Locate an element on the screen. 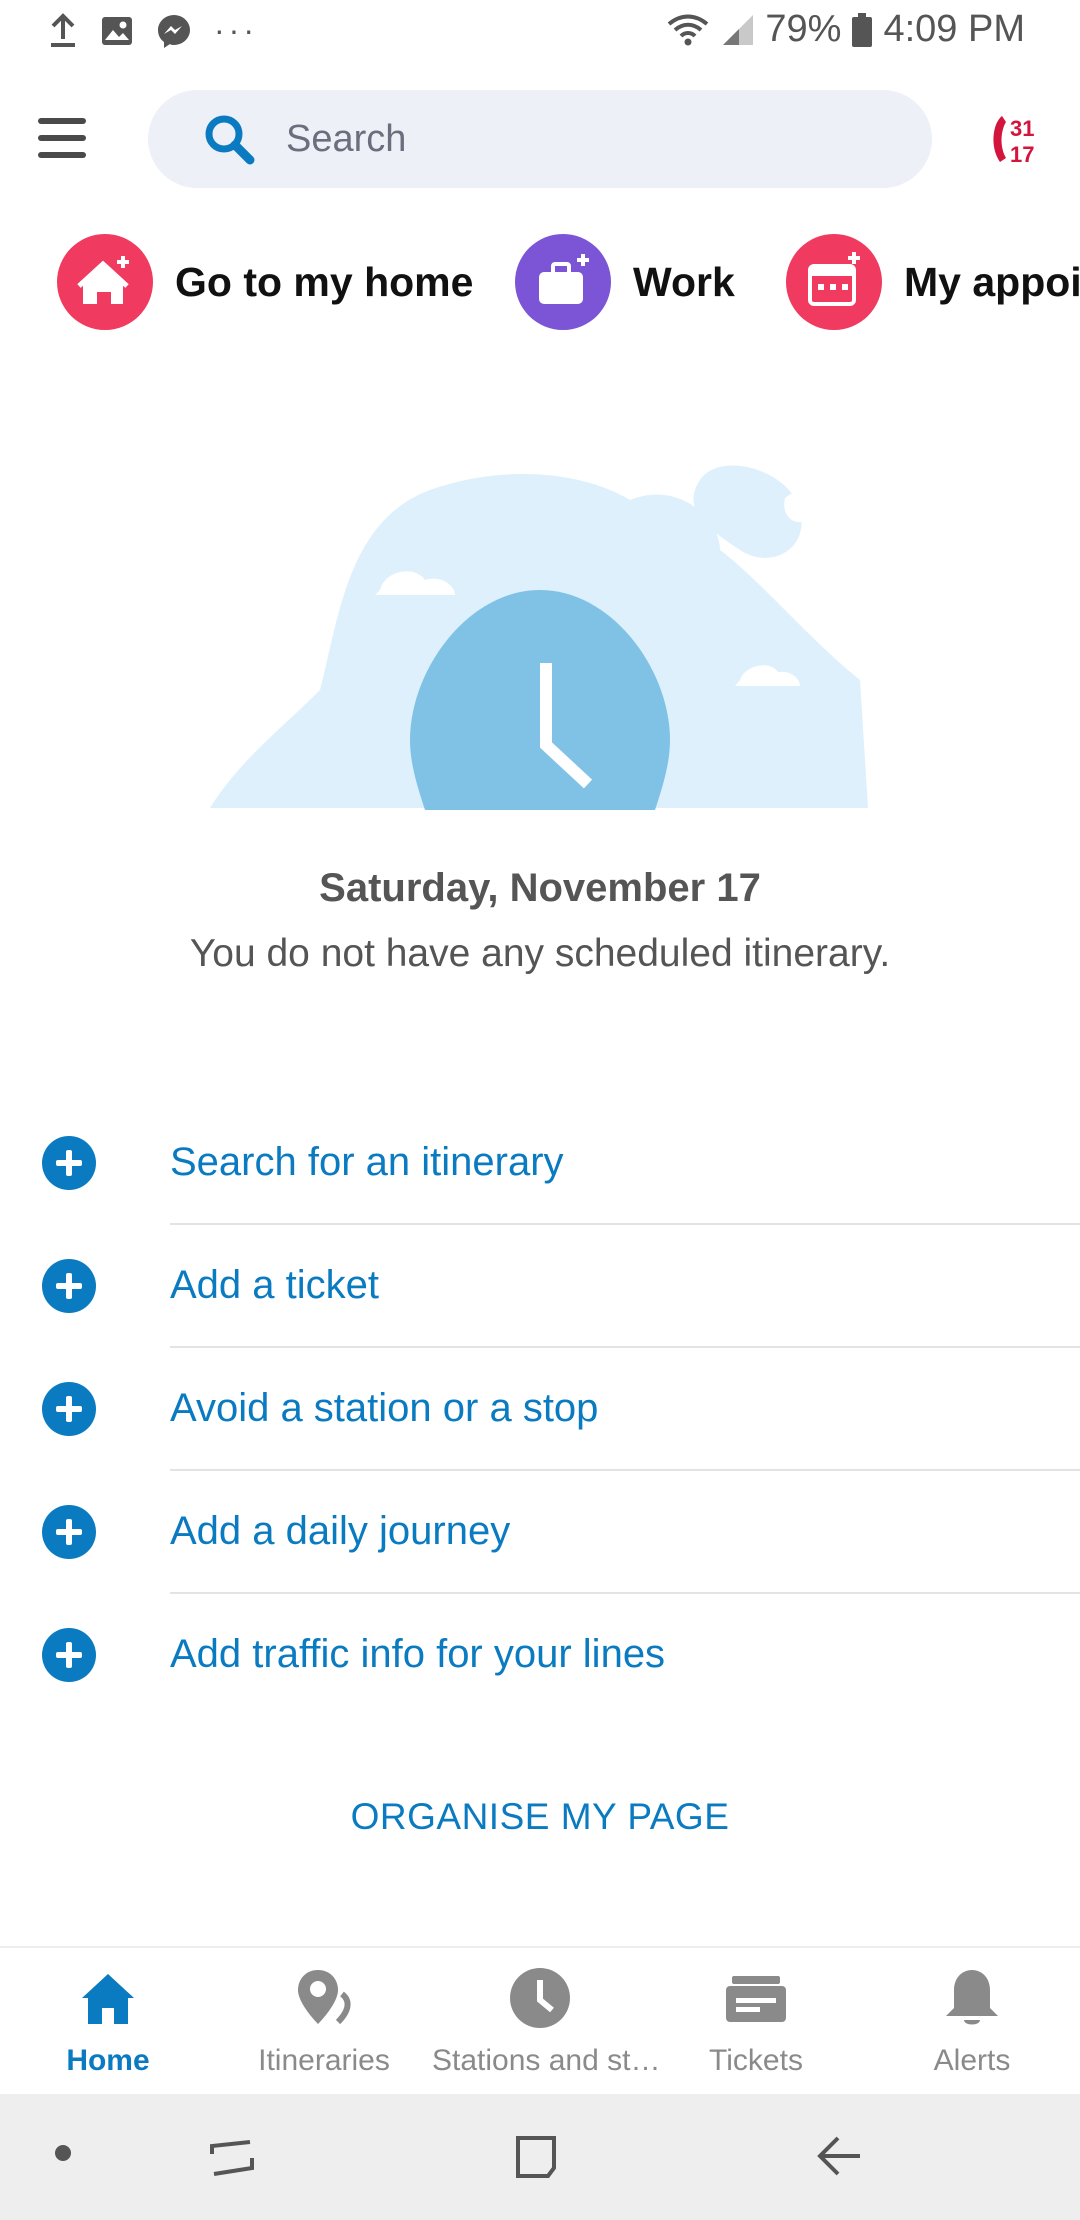  shortcut-label-work: Work is located at coordinates (684, 281).